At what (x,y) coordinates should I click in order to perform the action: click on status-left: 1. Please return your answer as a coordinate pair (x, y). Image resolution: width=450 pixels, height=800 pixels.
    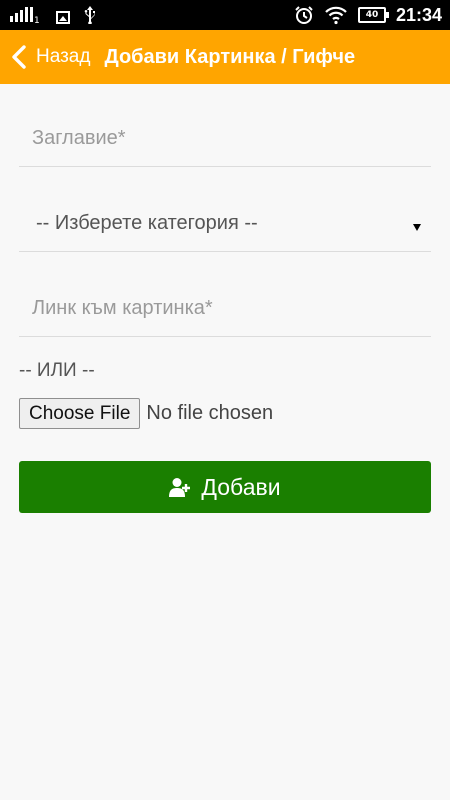
    Looking at the image, I should click on (53, 16).